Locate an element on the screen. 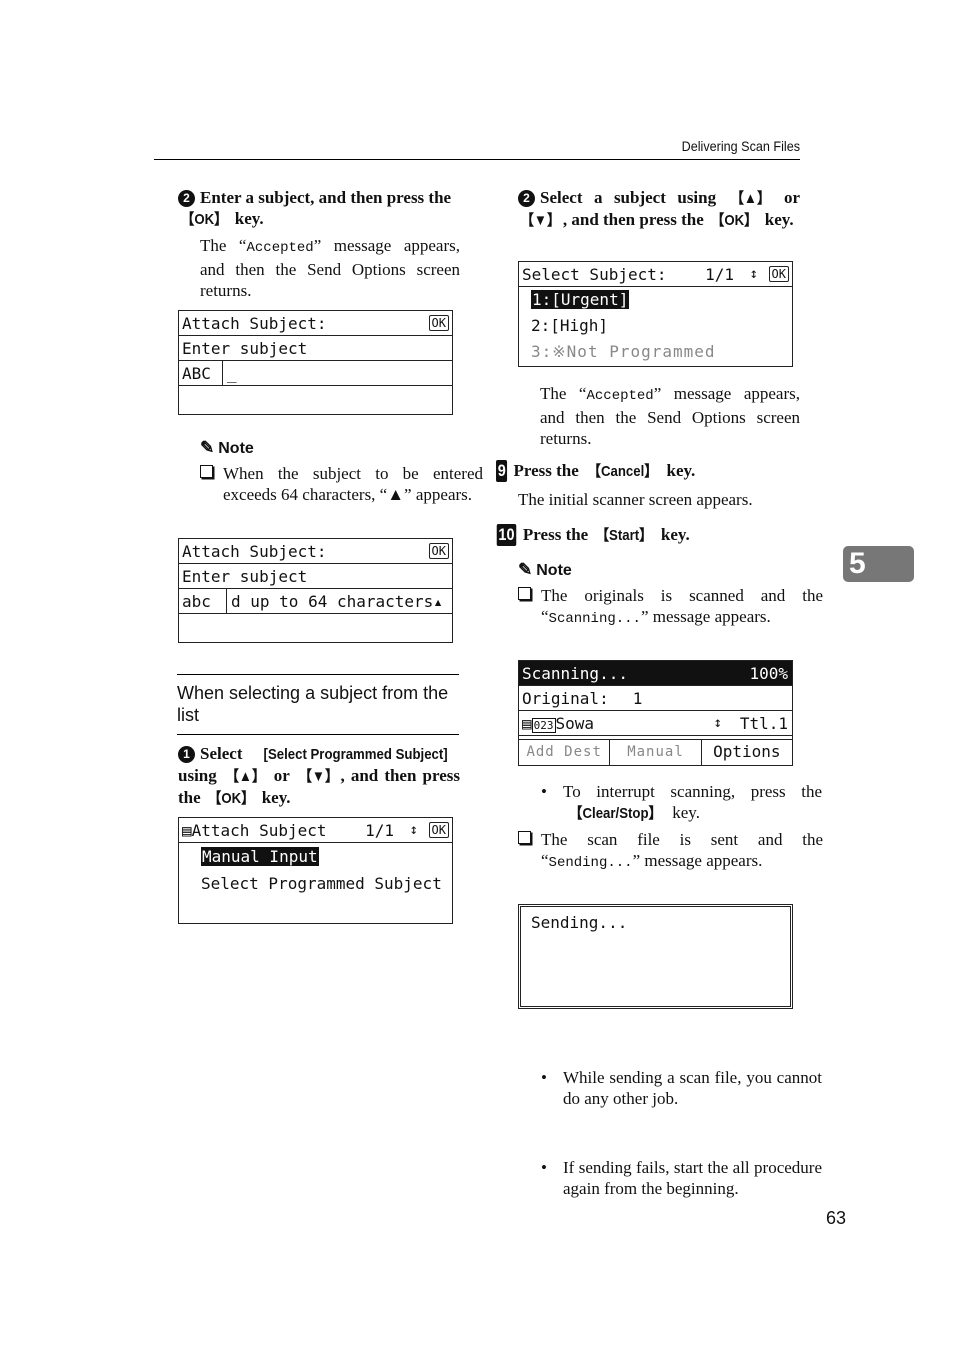  tab-manual: Manual is located at coordinates (656, 753).